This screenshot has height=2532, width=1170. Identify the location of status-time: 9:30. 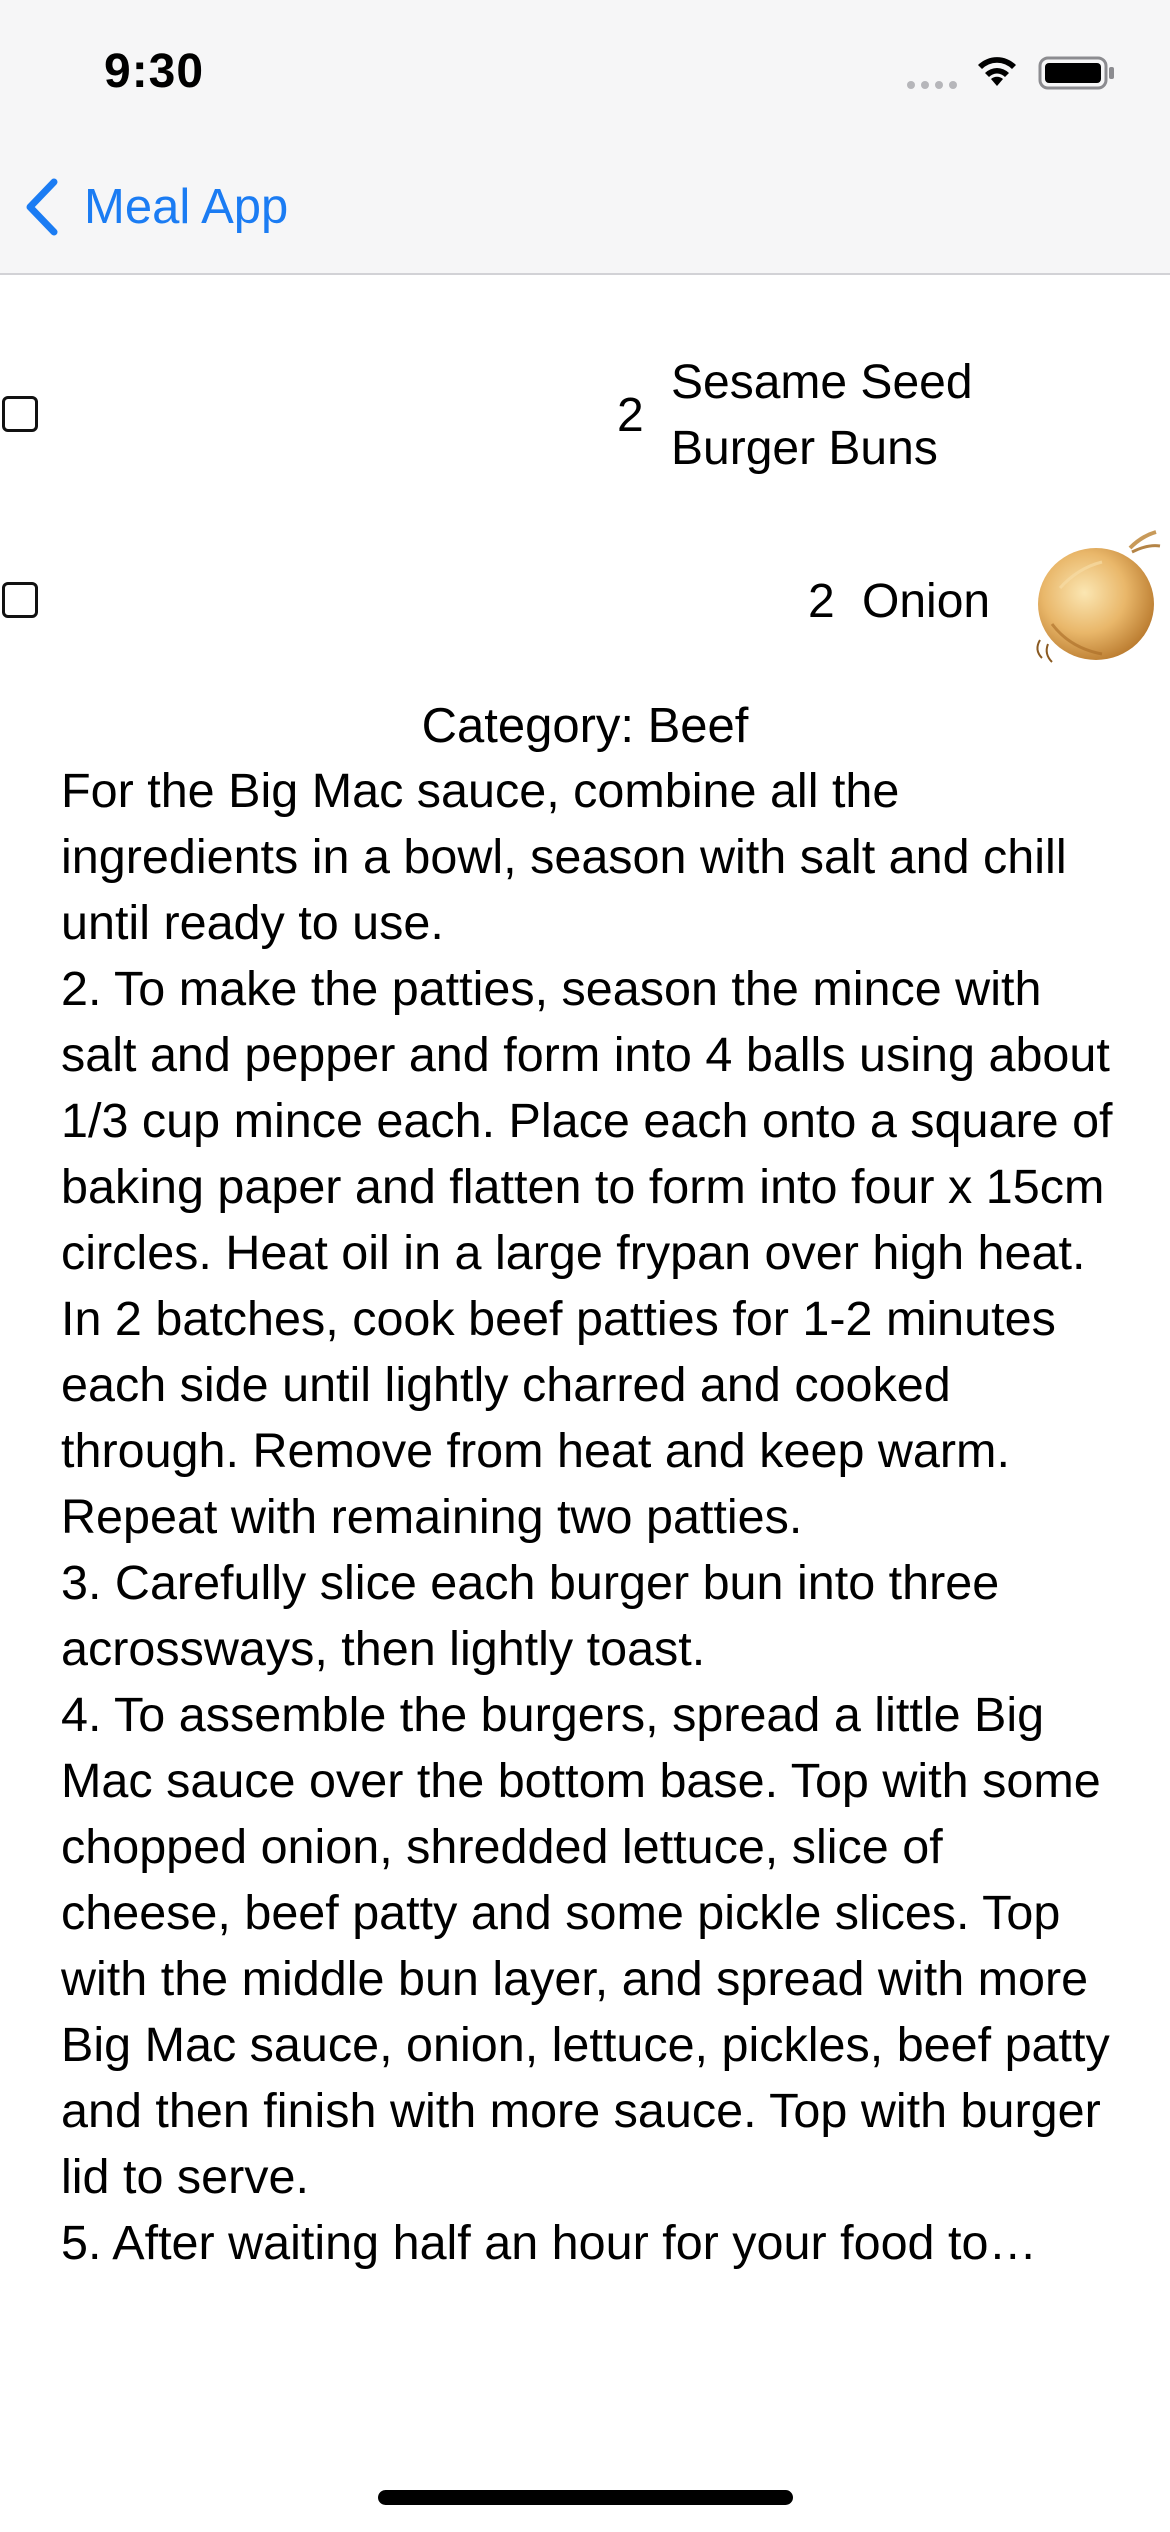
(154, 71).